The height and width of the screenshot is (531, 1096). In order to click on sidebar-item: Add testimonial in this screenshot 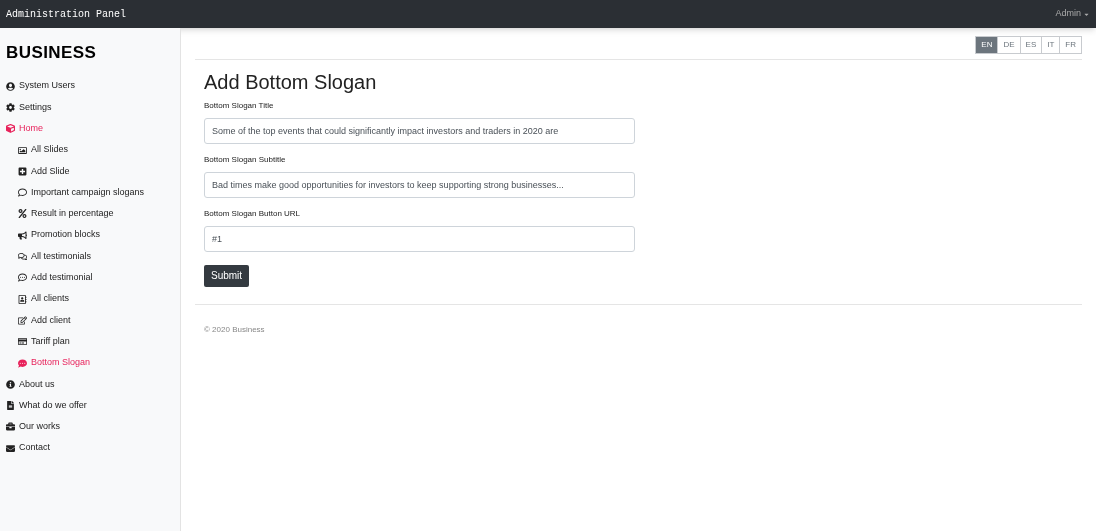, I will do `click(90, 278)`.